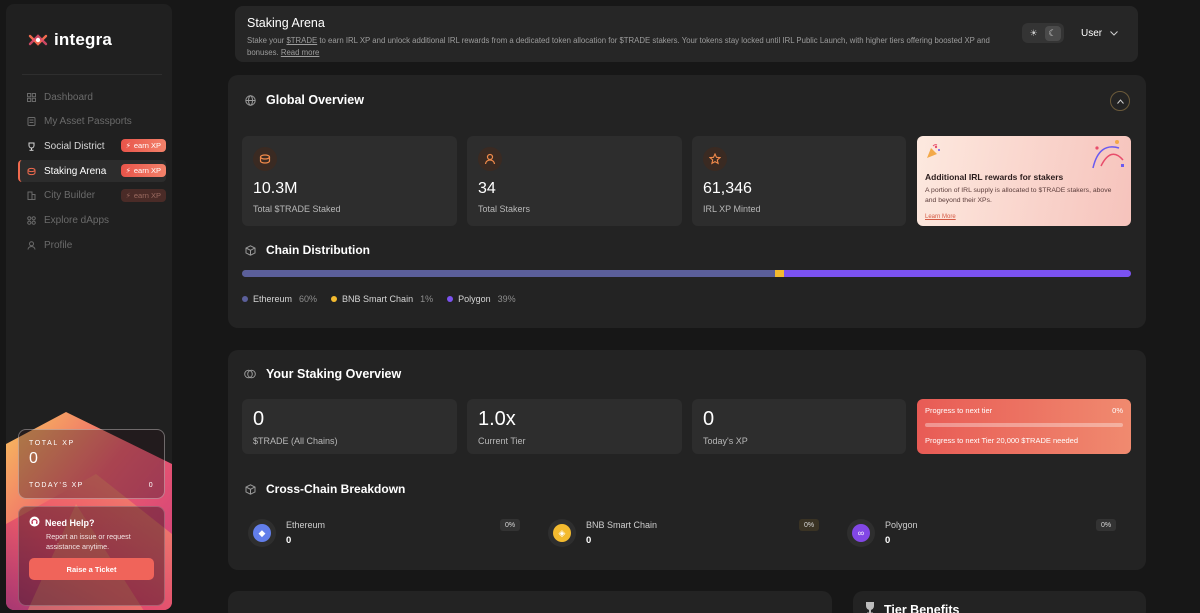 The width and height of the screenshot is (1200, 613). I want to click on sidebar-item-dashboard: Dashboard, so click(92, 97).